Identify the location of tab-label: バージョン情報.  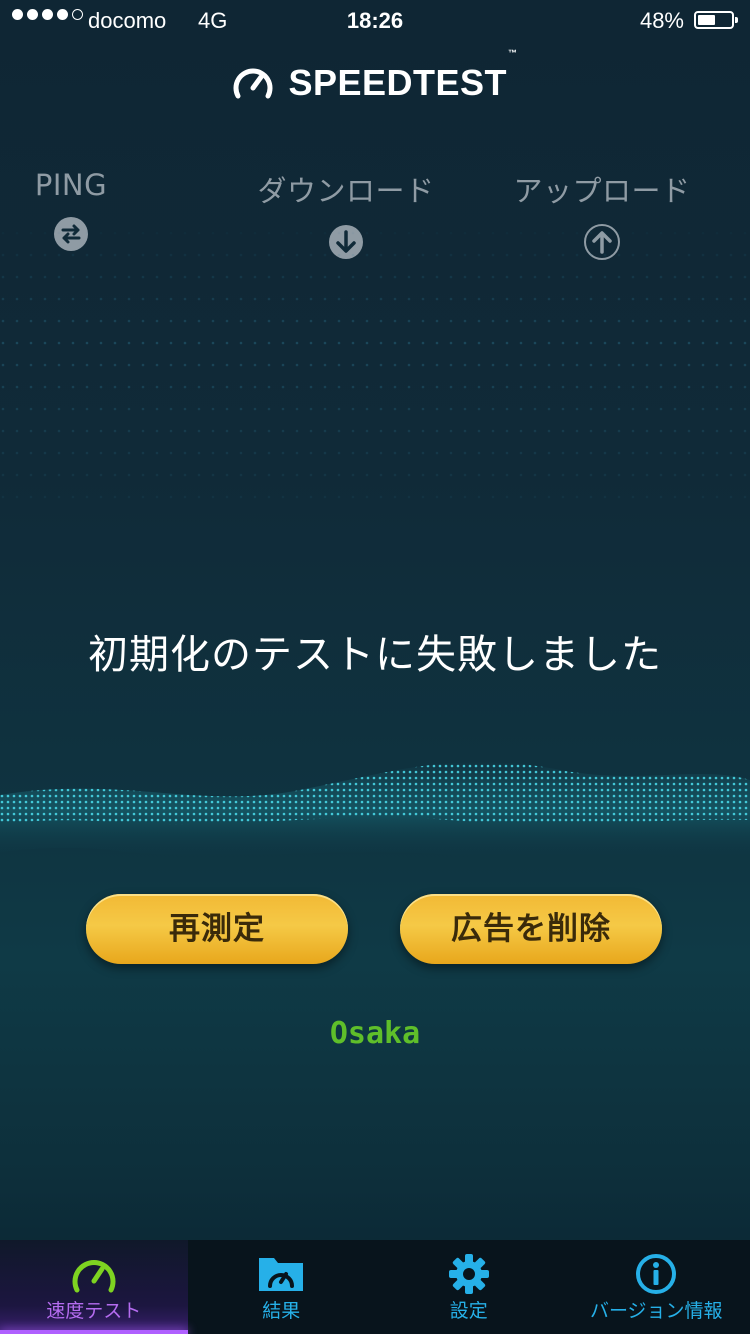
(656, 1311).